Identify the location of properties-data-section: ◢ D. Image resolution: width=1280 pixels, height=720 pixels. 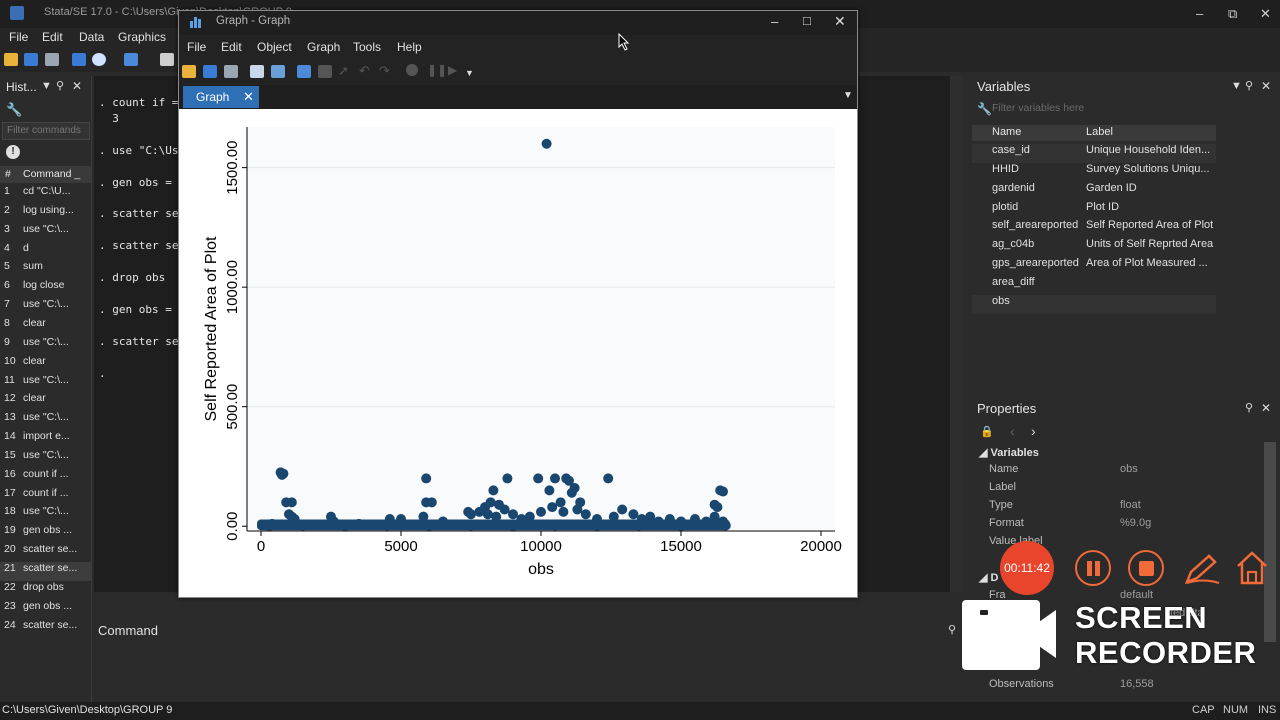
(988, 577).